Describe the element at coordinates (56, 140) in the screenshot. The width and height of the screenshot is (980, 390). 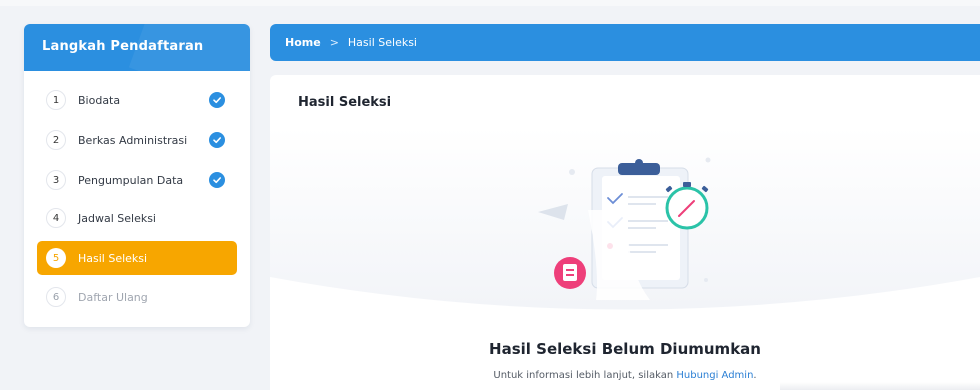
I see `step-number: 2` at that location.